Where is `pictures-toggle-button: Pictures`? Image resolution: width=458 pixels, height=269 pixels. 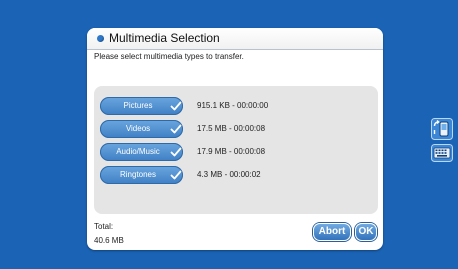 pictures-toggle-button: Pictures is located at coordinates (141, 106).